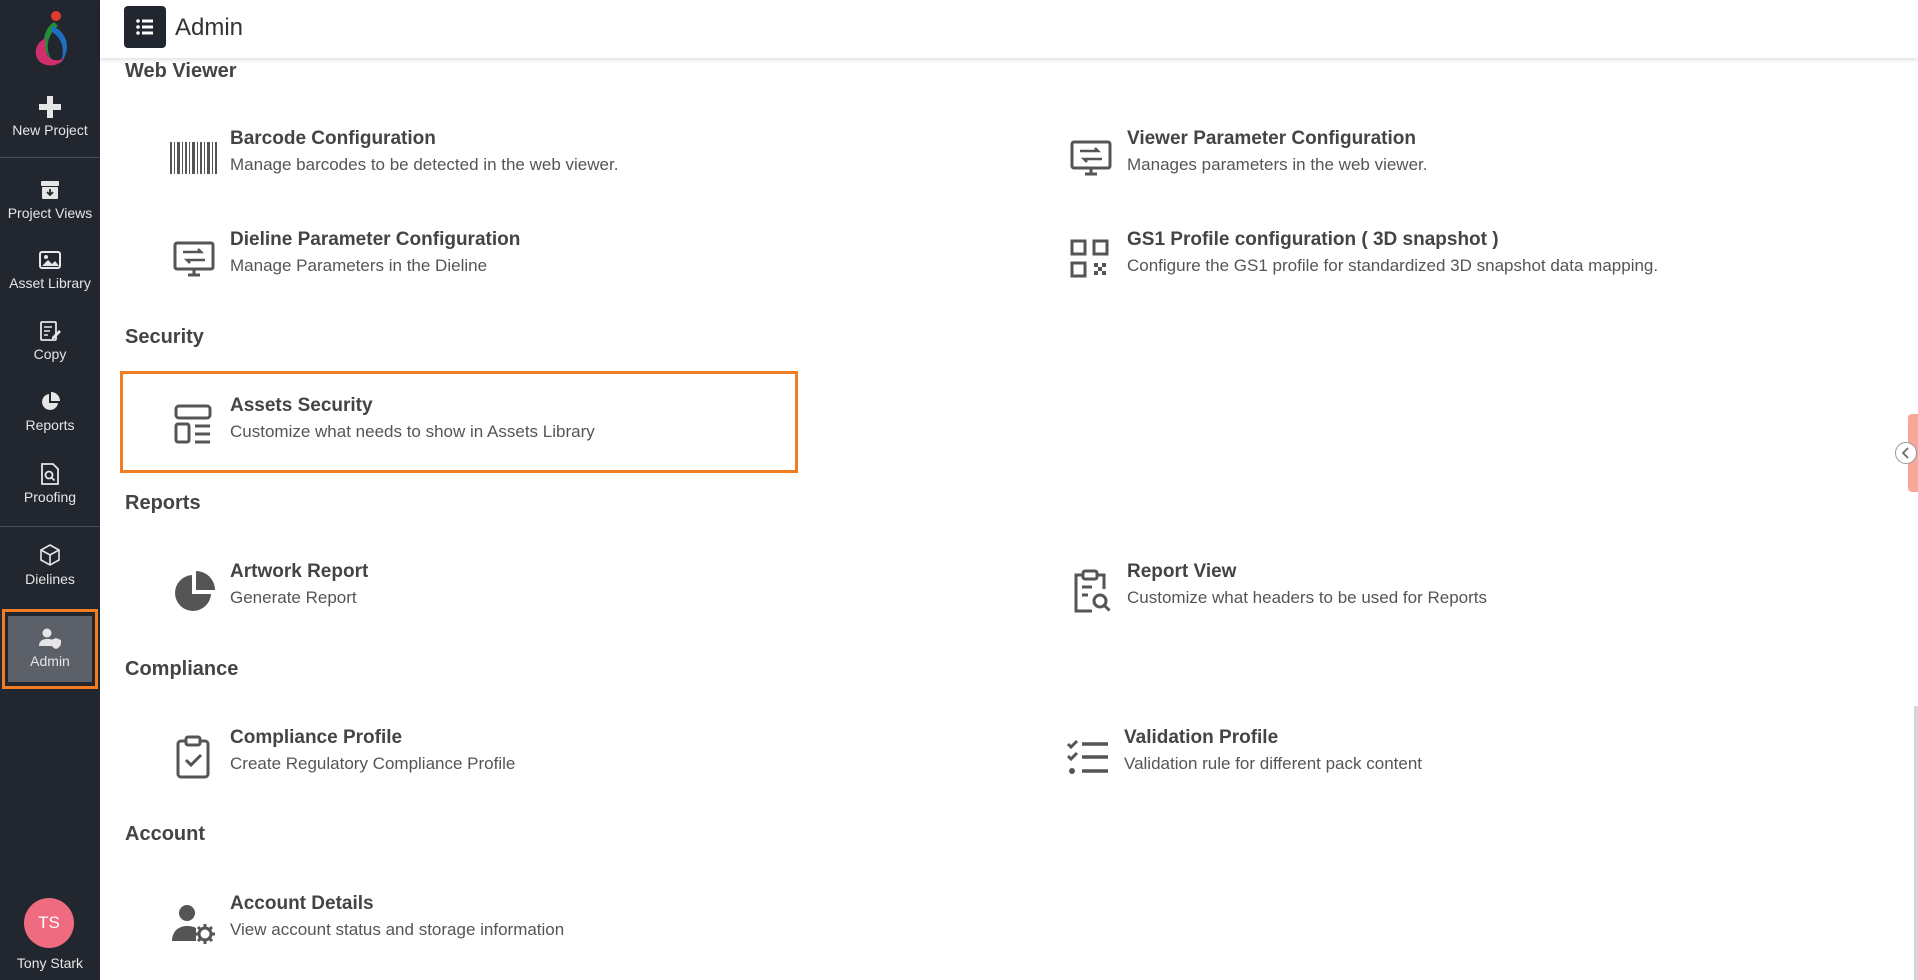  Describe the element at coordinates (50, 331) in the screenshot. I see `edit-document-icon` at that location.